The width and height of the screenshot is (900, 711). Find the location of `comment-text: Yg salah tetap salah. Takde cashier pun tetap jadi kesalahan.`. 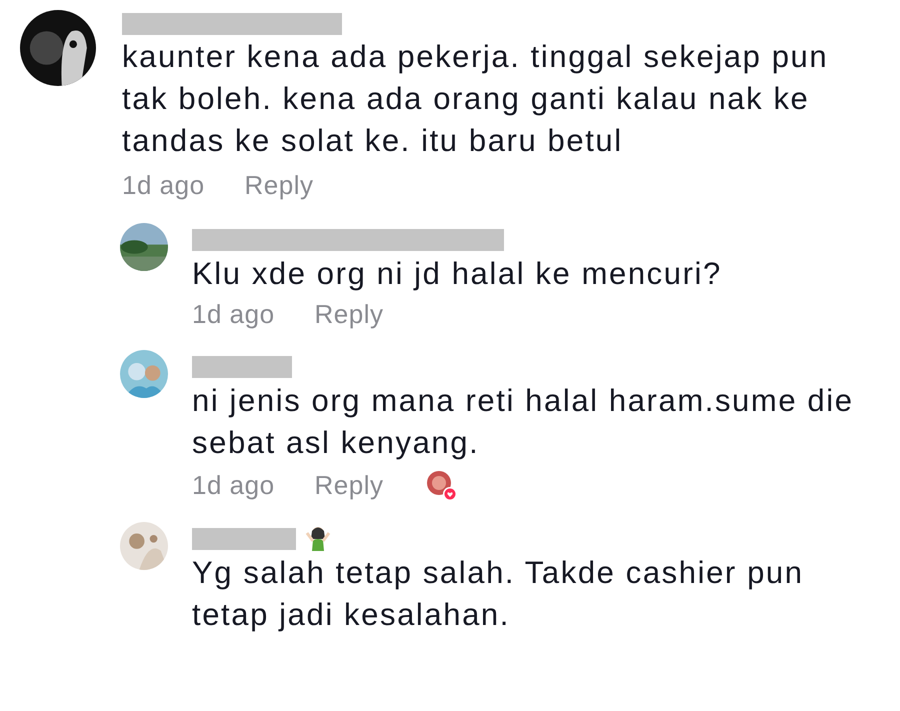

comment-text: Yg salah tetap salah. Takde cashier pun tetap jadi kesalahan. is located at coordinates (498, 594).